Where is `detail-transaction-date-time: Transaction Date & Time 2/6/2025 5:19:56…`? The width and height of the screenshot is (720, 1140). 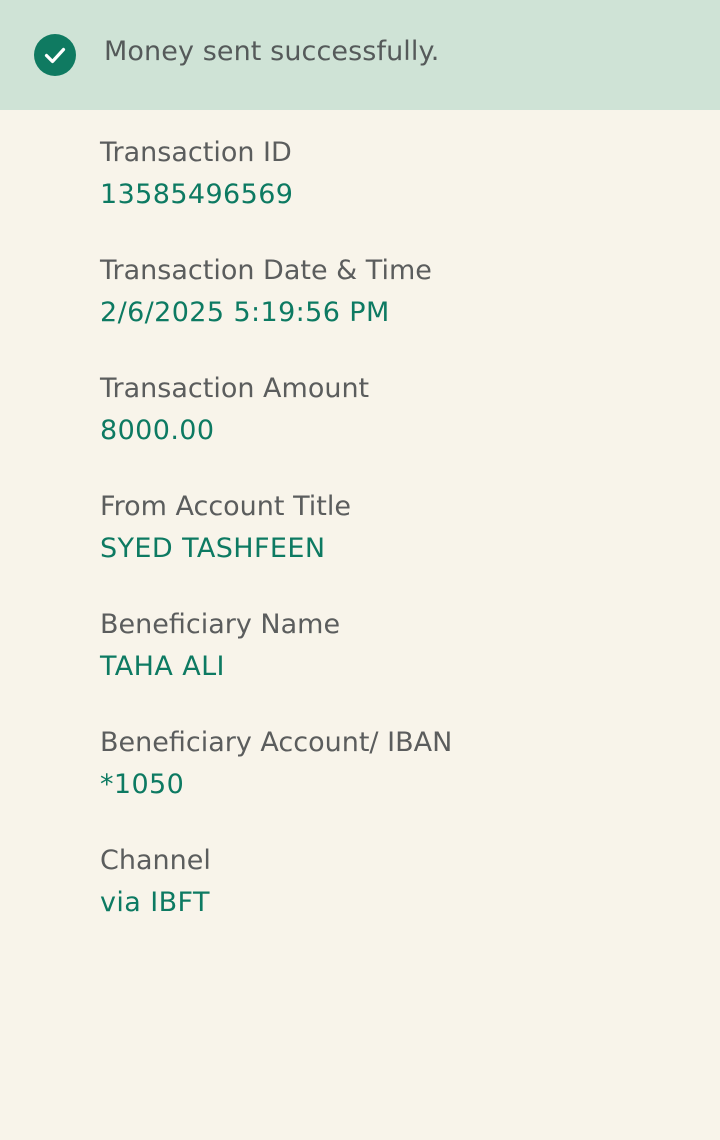
detail-transaction-date-time: Transaction Date & Time 2/6/2025 5:19:56… is located at coordinates (400, 310).